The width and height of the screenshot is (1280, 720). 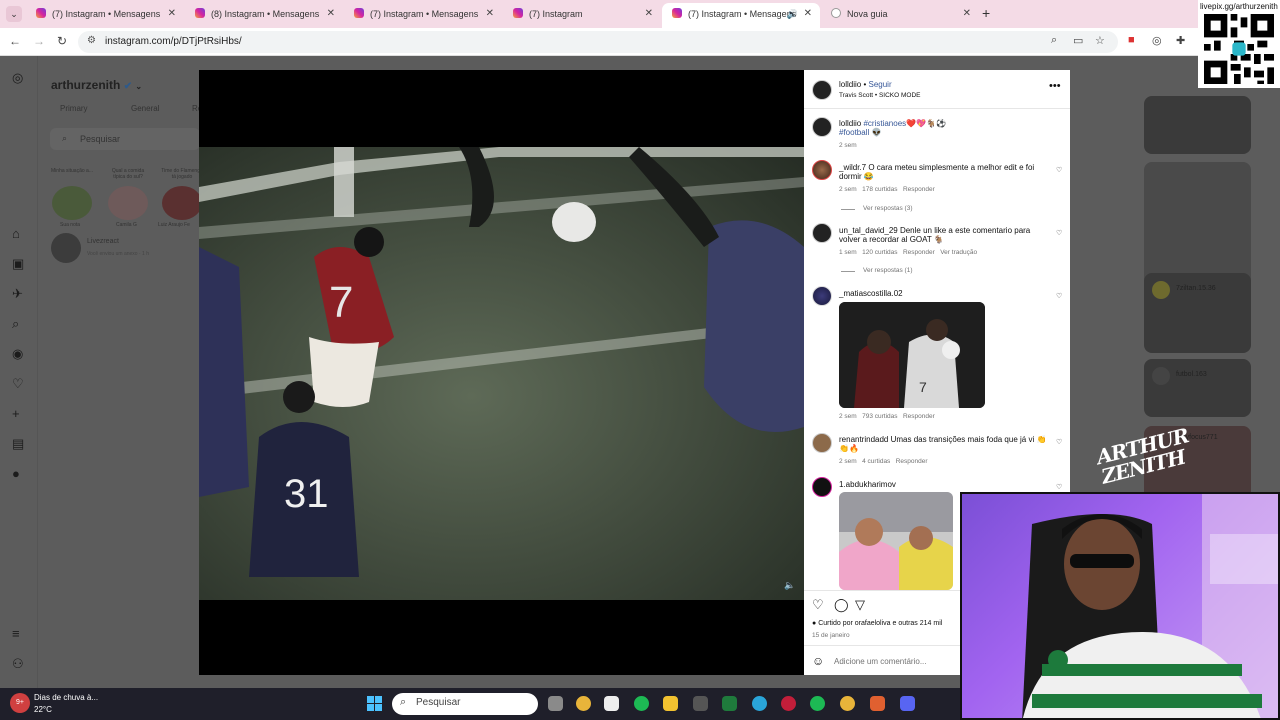 I want to click on tab-instagram-3: (7) Instagram • Mensagens ✕, so click(x=423, y=15).